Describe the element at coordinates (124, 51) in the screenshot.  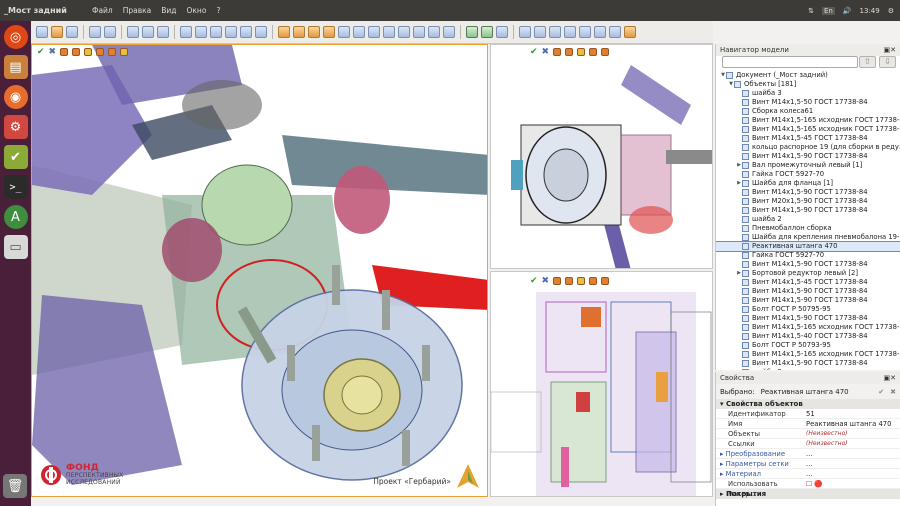
I see `section-view-icon` at that location.